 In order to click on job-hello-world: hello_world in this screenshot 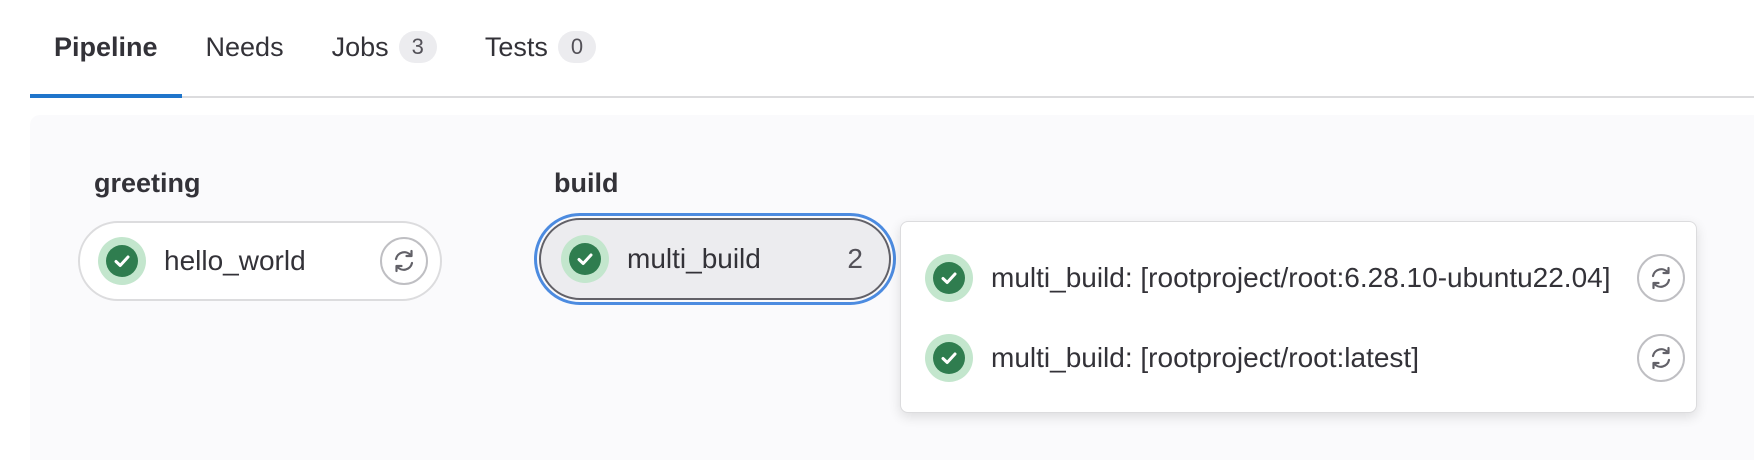, I will do `click(260, 261)`.